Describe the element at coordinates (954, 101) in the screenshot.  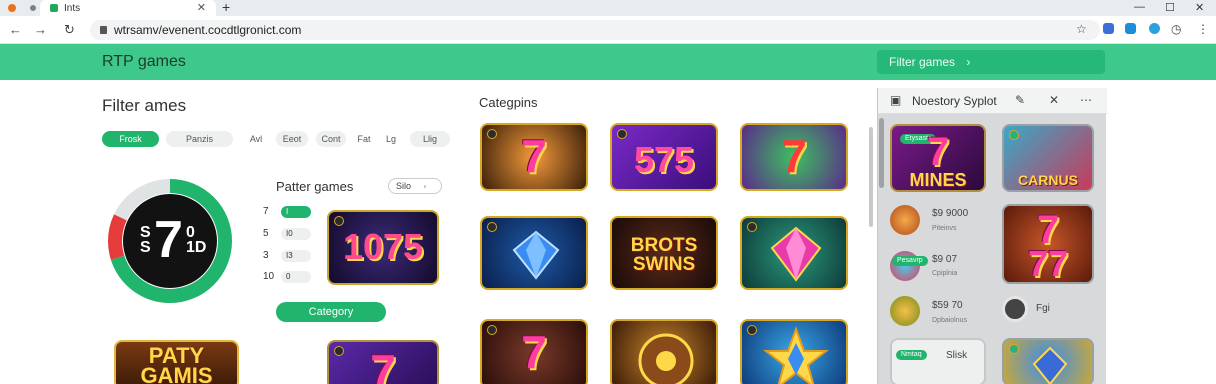
I see `history-panel-title: Noestory Syplot` at that location.